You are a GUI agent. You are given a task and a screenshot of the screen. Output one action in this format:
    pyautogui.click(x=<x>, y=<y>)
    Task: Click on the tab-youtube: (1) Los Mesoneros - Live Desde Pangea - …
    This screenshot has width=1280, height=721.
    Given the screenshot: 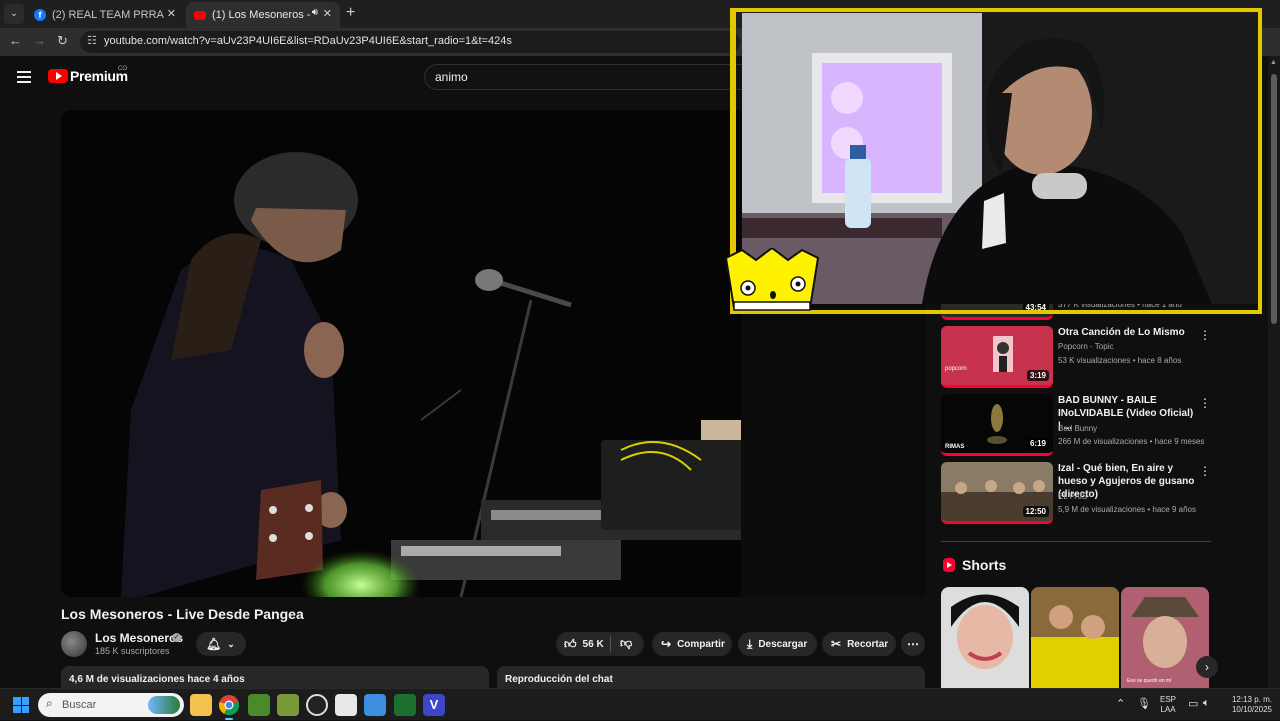 What is the action you would take?
    pyautogui.click(x=263, y=15)
    